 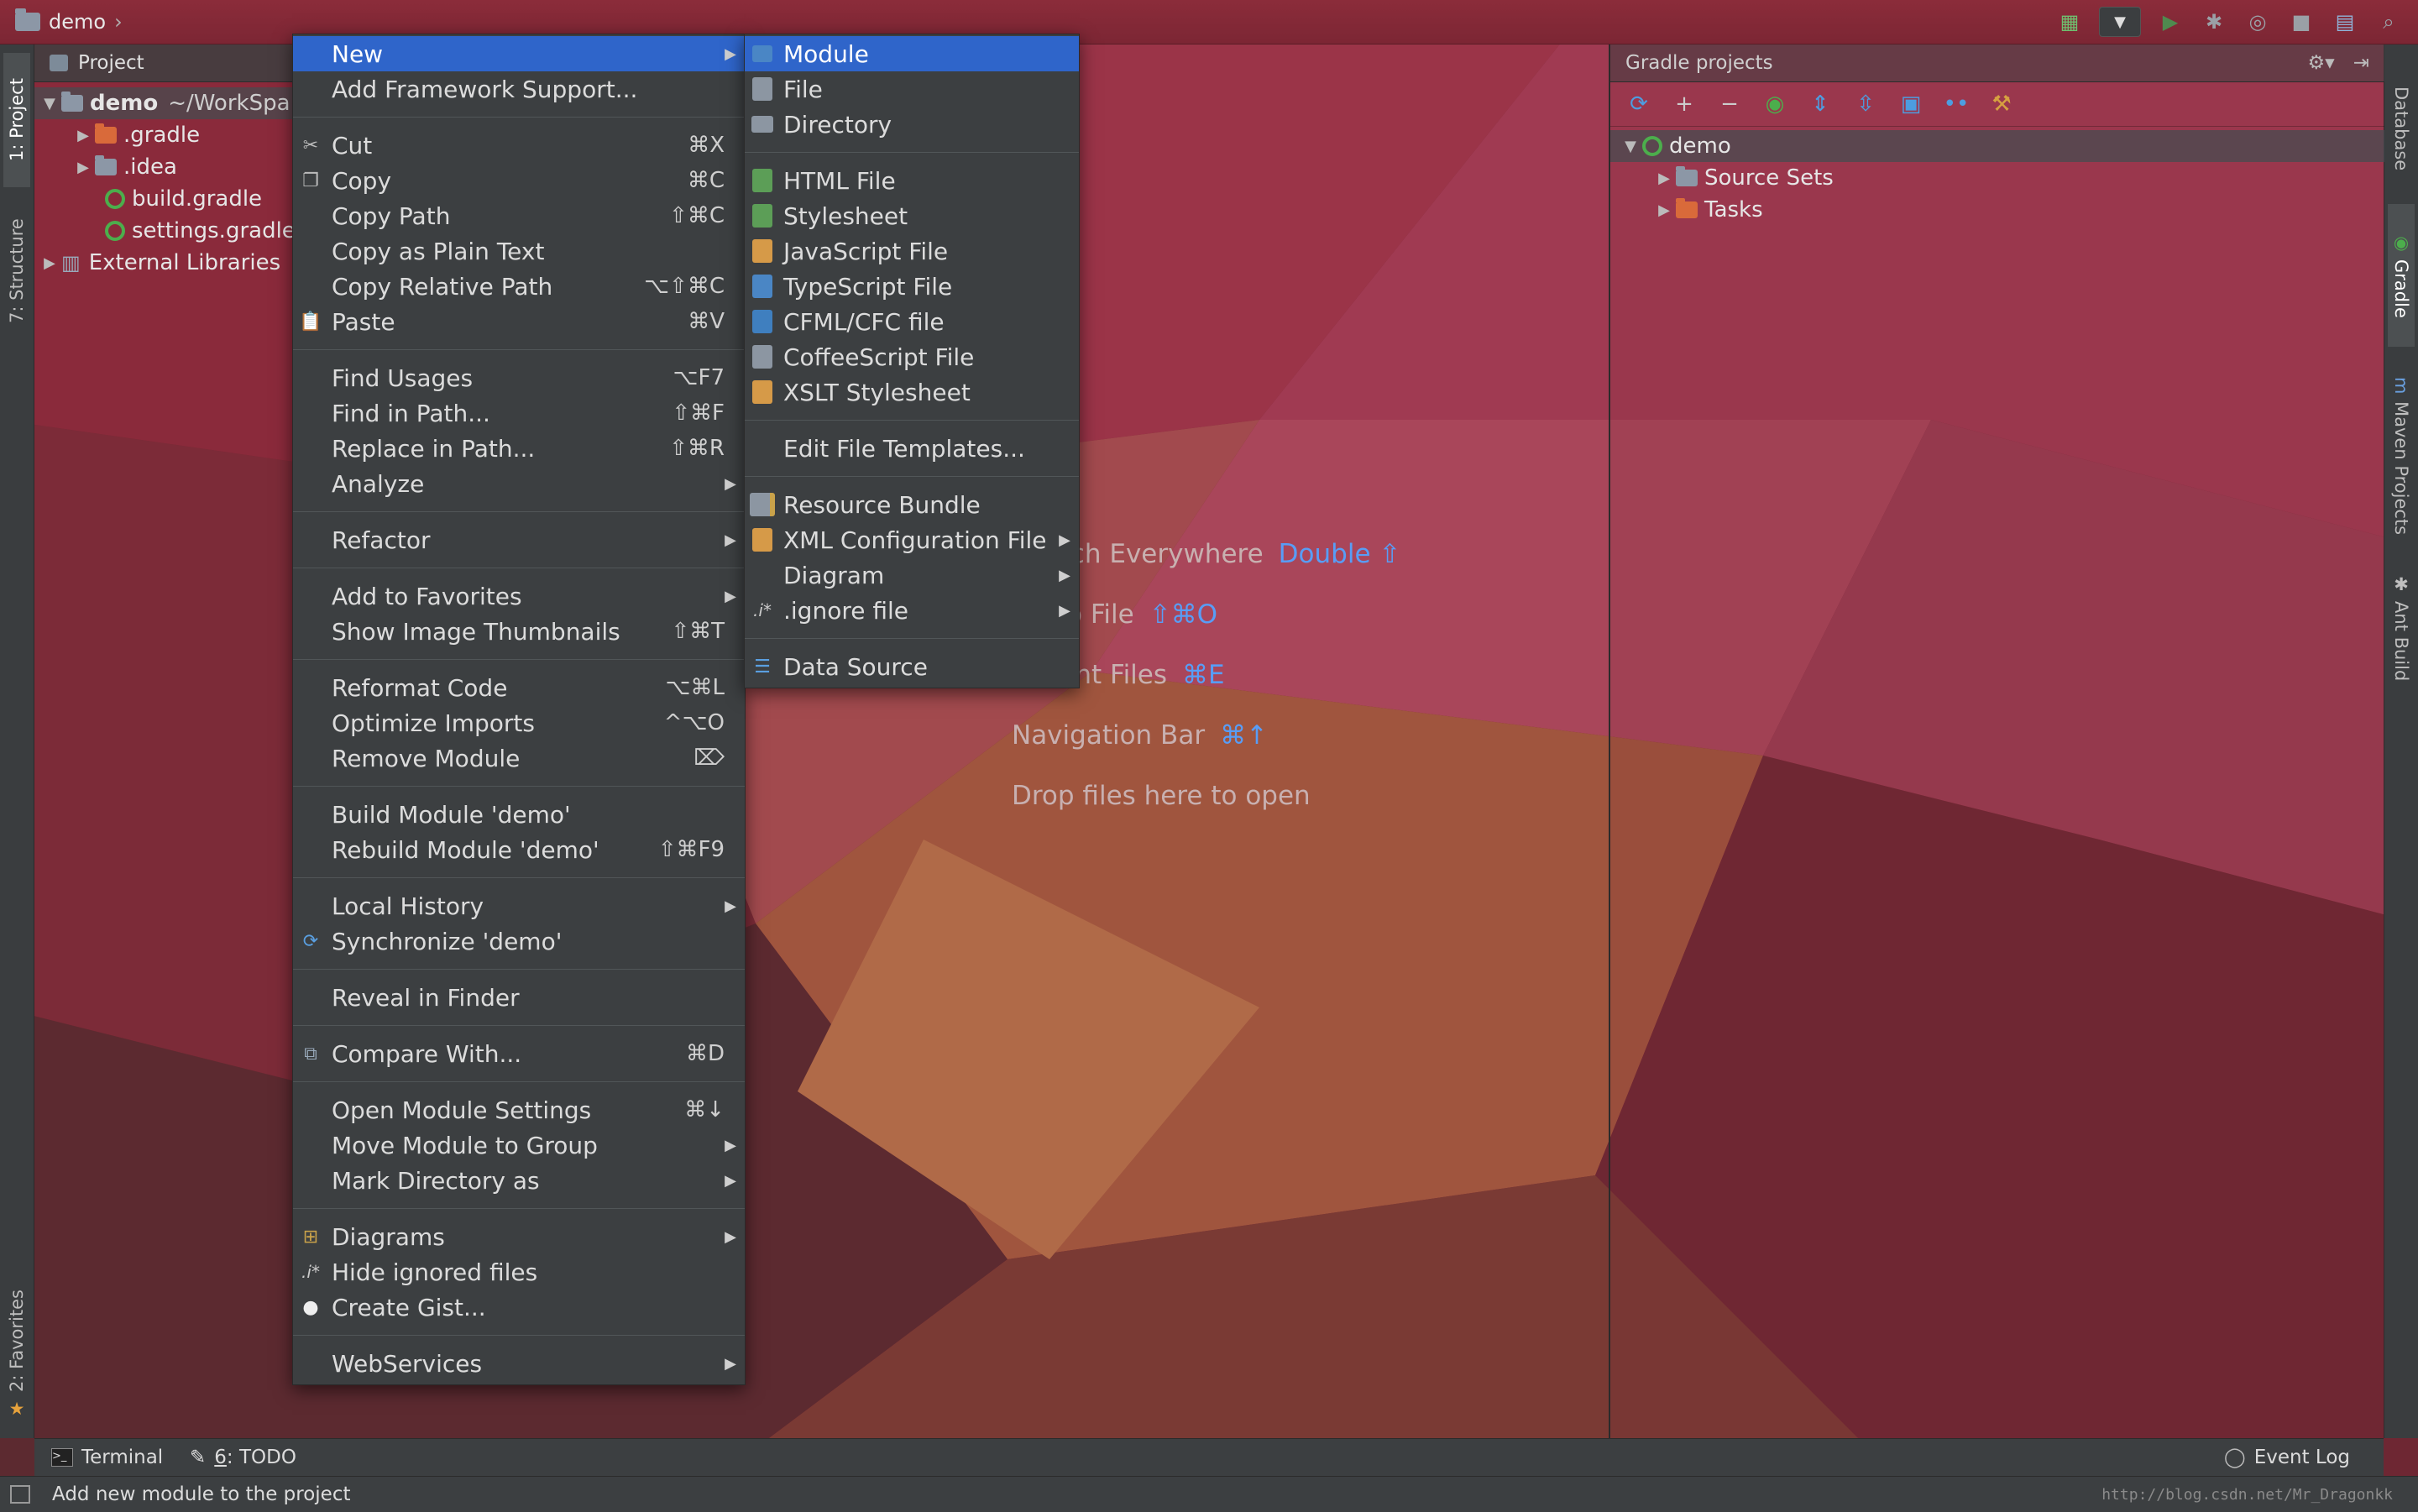 I want to click on menu-item-show-image-thumbnails: Show Image Thumbnails ⇧⌘T, so click(x=519, y=631).